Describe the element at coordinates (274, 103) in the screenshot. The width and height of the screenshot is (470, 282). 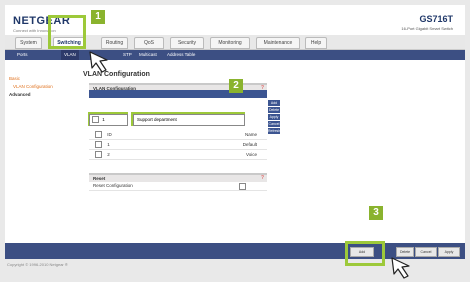
I see `add-button-side: Add` at that location.